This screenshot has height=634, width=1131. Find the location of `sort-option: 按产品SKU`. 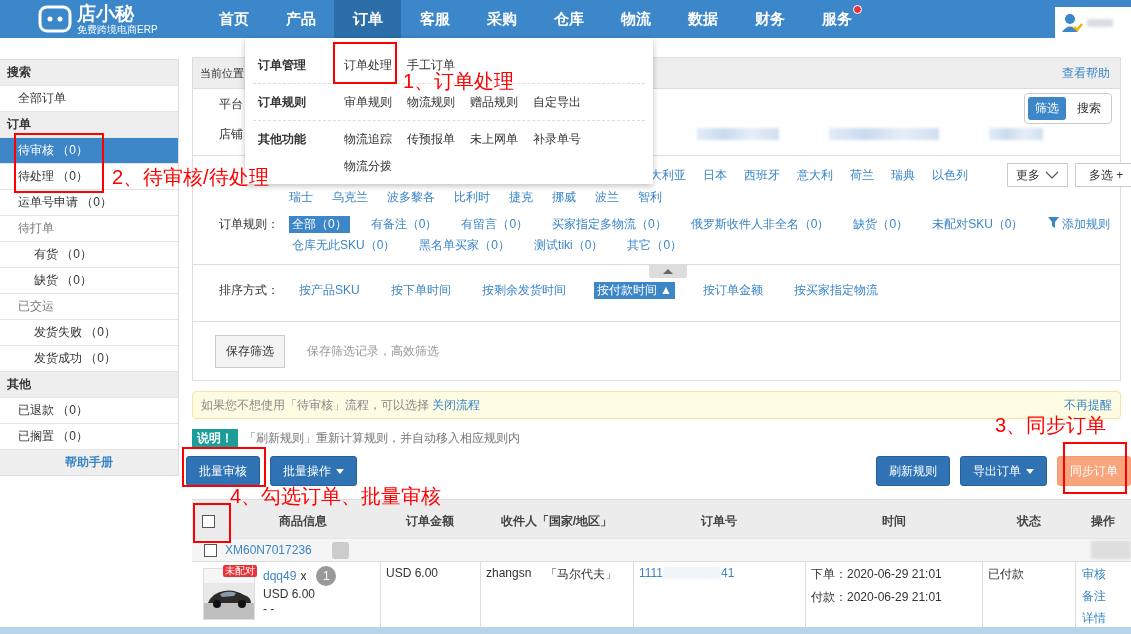

sort-option: 按产品SKU is located at coordinates (329, 290).